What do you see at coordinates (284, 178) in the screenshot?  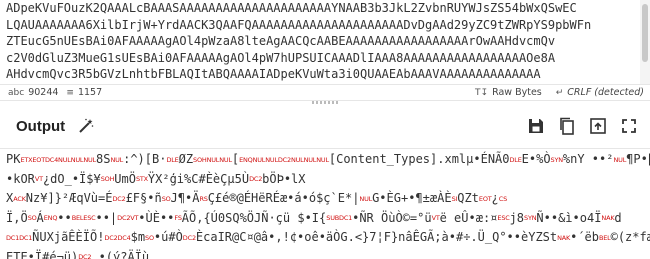 I see `output-text-run: bÖÞ•lX` at bounding box center [284, 178].